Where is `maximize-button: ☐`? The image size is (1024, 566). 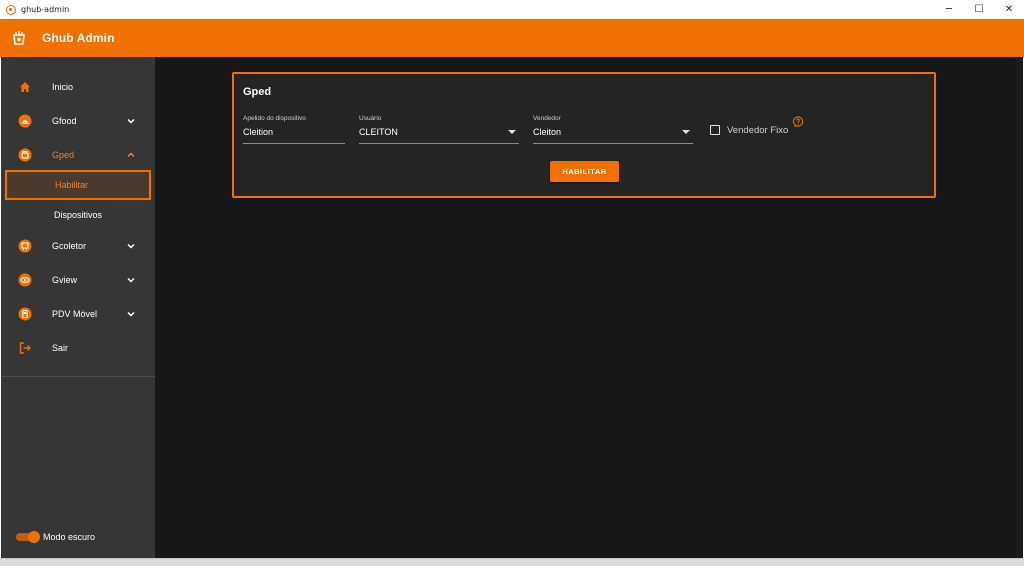 maximize-button: ☐ is located at coordinates (979, 9).